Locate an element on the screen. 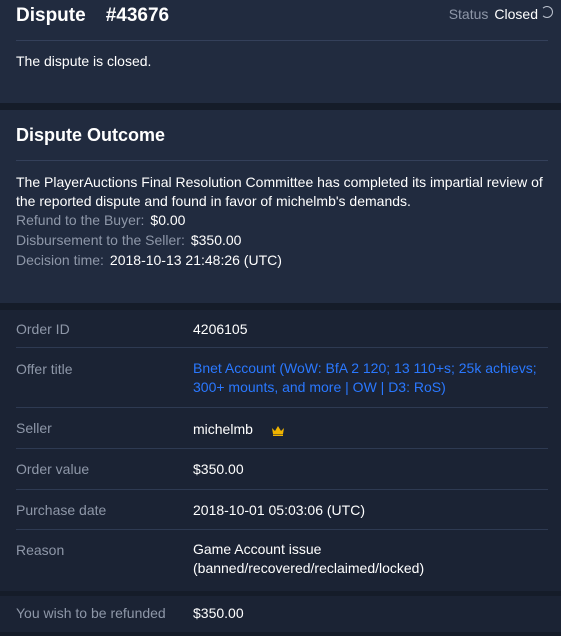  decision-label: Decision time: is located at coordinates (60, 260).